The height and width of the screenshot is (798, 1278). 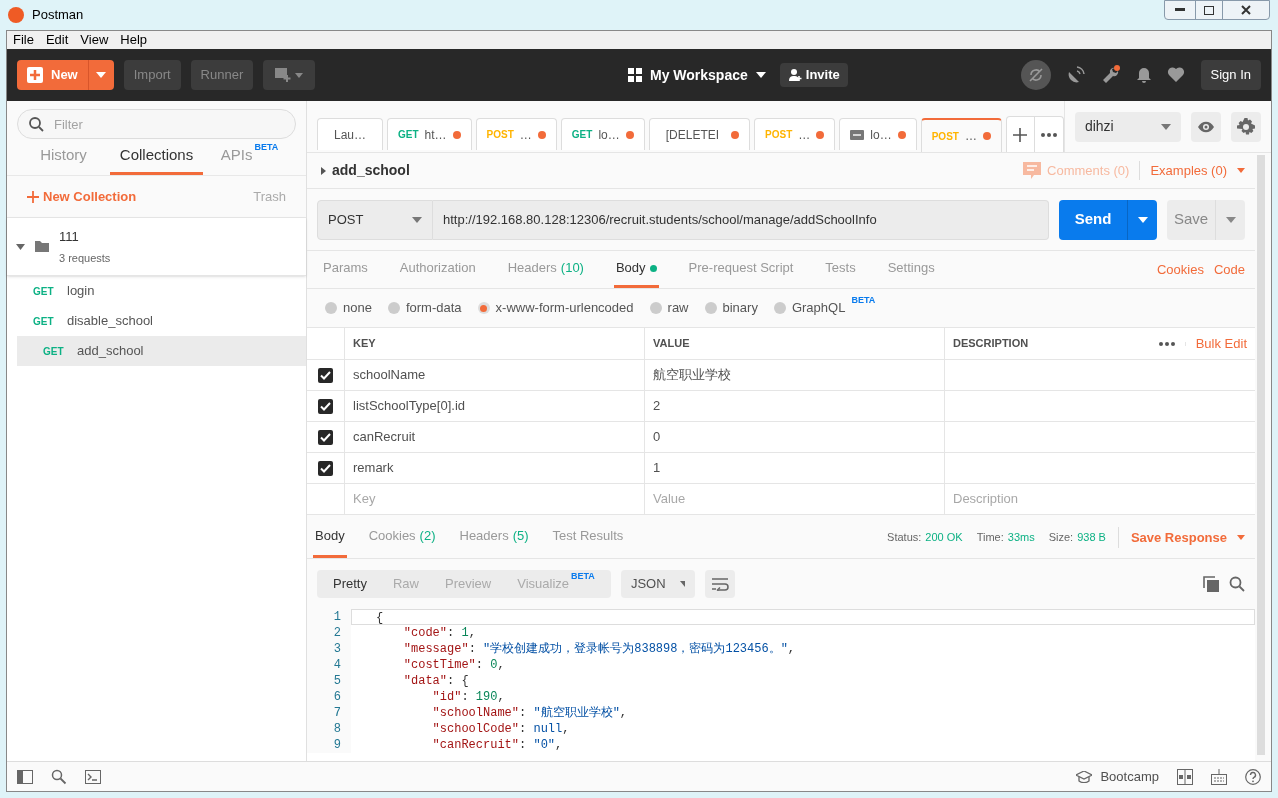 What do you see at coordinates (350, 584) in the screenshot?
I see `view-mode-tab: Pretty` at bounding box center [350, 584].